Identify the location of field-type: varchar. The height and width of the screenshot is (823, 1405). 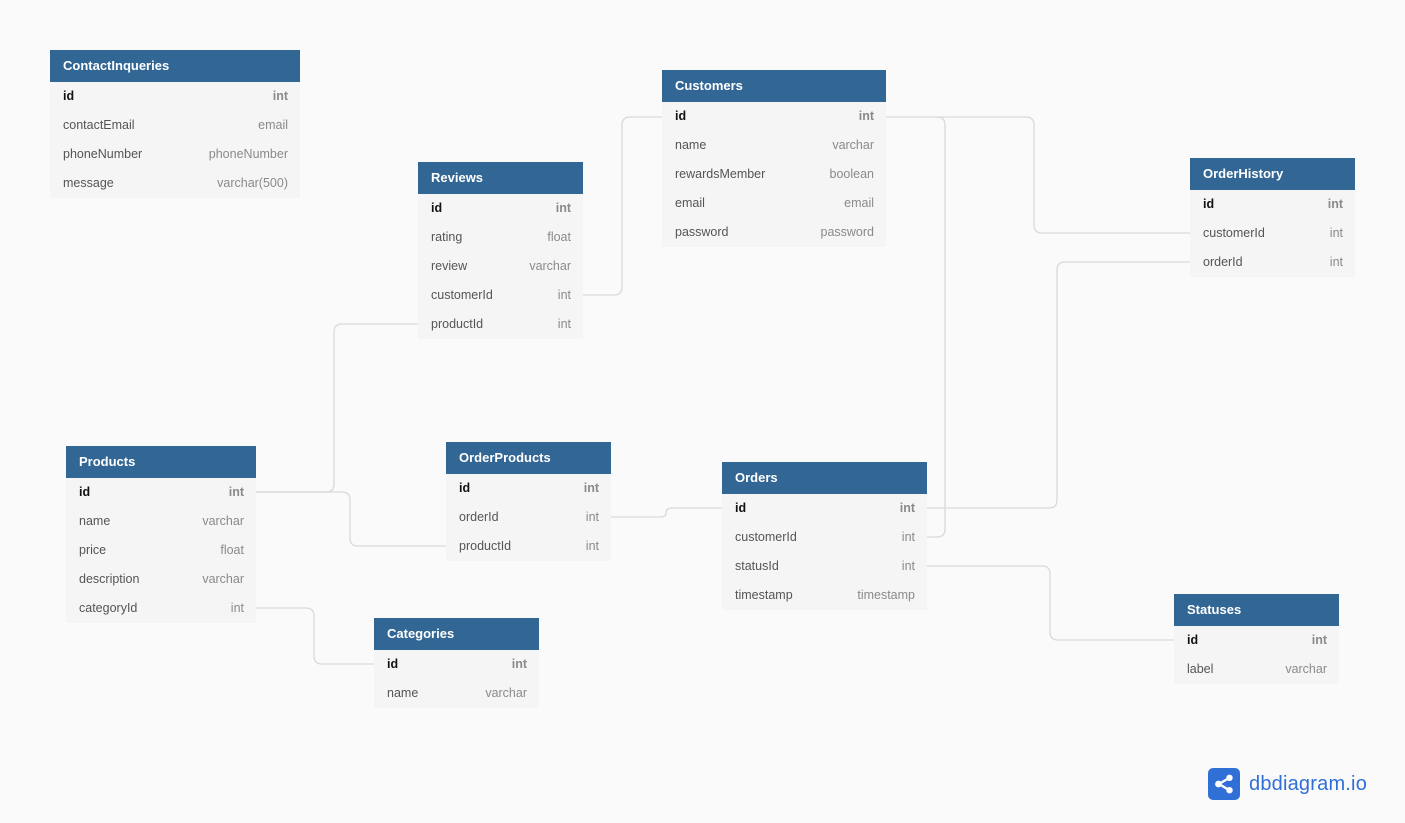
(506, 693).